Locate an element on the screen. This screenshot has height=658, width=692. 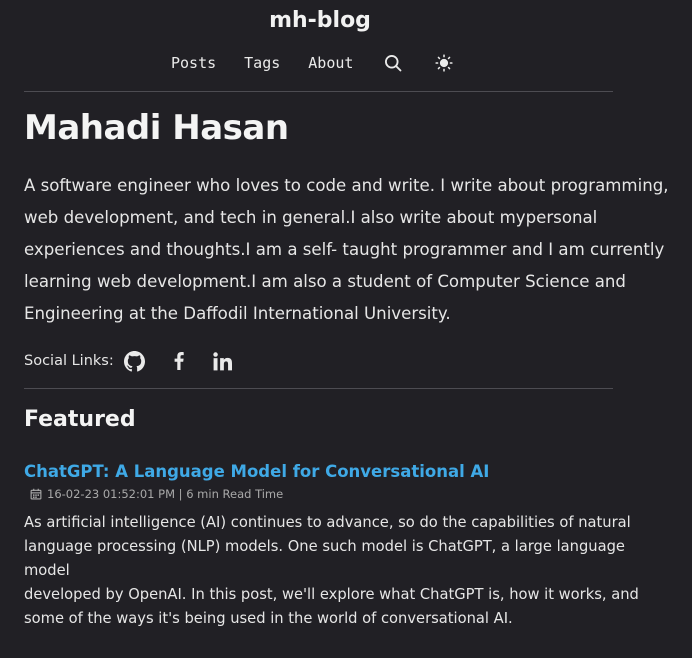
nav-about: About is located at coordinates (330, 63).